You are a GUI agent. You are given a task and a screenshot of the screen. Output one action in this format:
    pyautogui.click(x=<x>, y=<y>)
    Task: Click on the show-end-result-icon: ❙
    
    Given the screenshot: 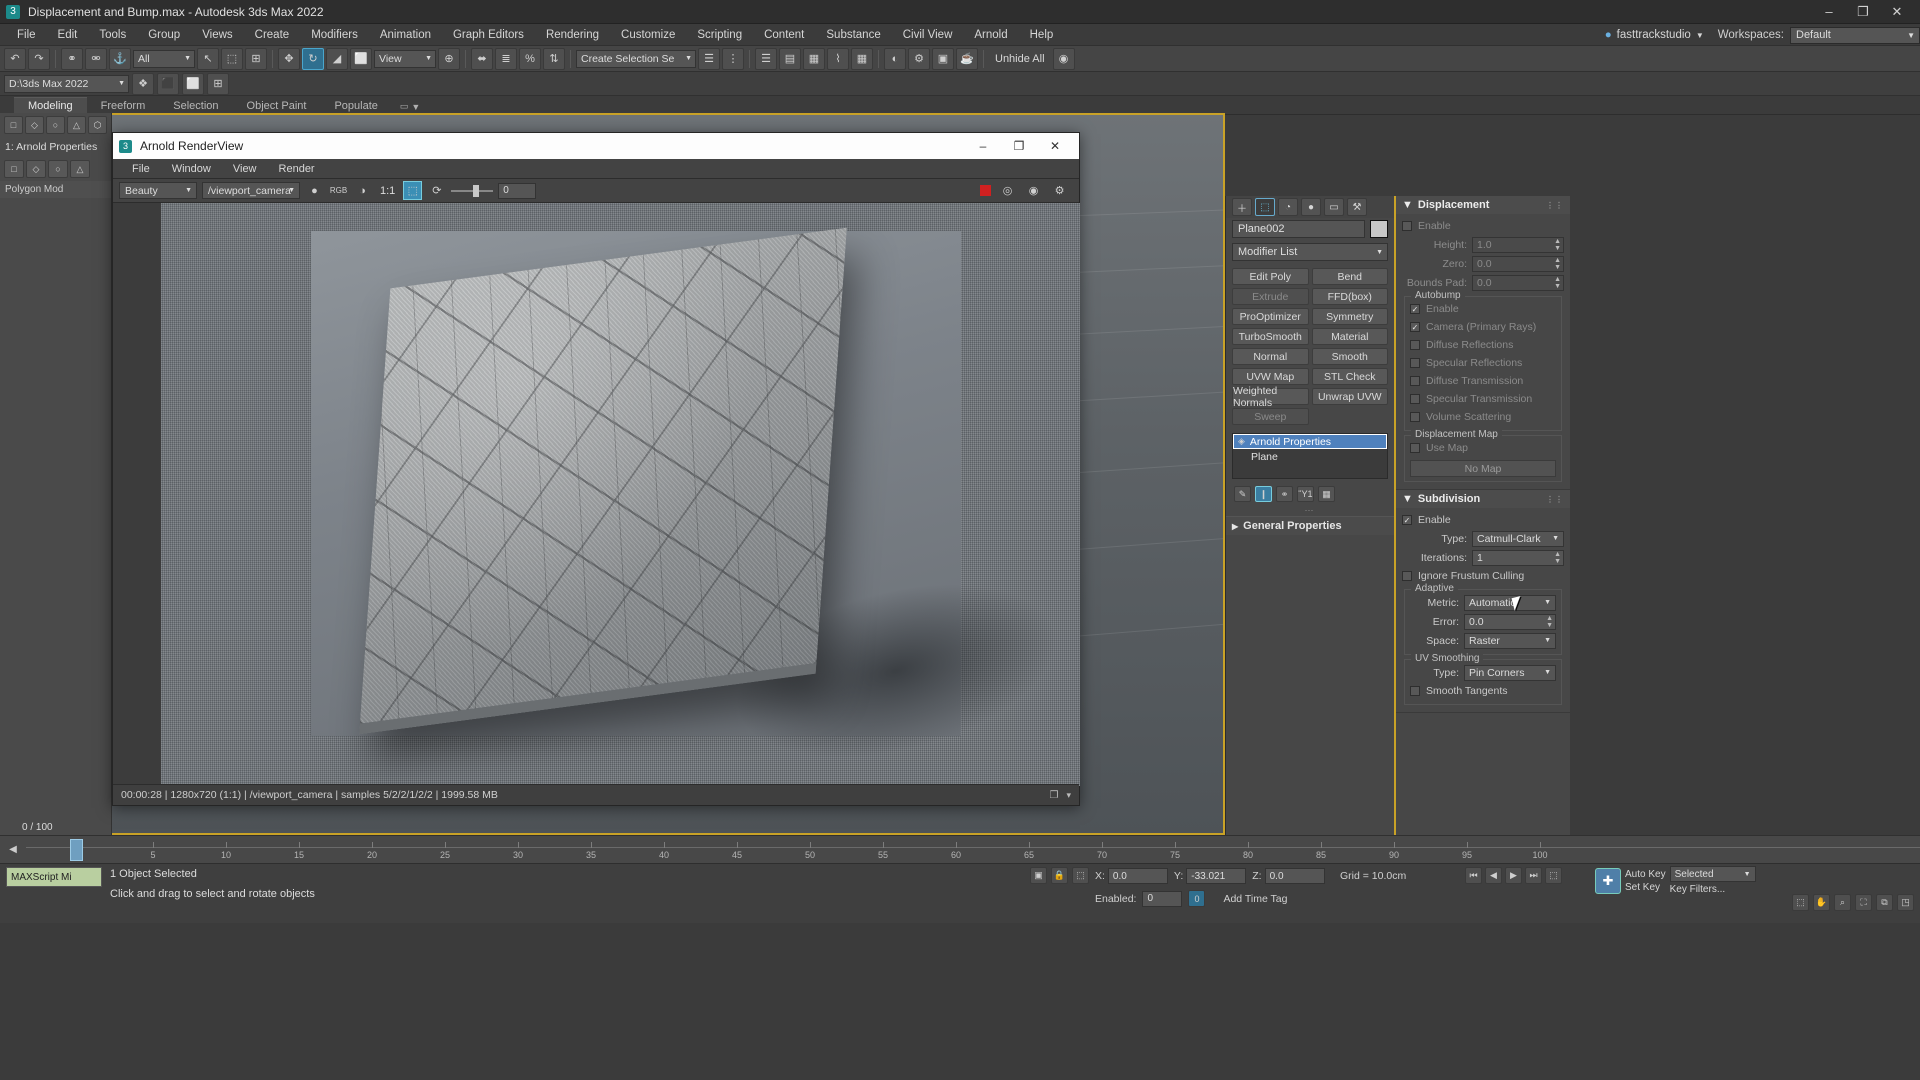 What is the action you would take?
    pyautogui.click(x=1263, y=494)
    